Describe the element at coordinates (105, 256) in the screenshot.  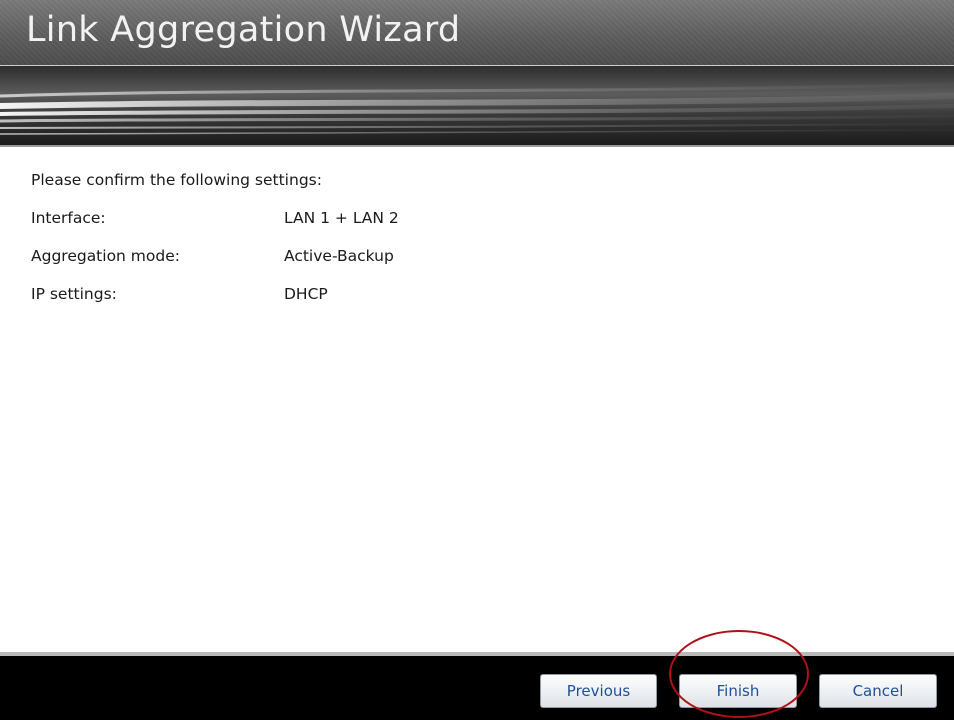
I see `setting-label: Aggregation mode:` at that location.